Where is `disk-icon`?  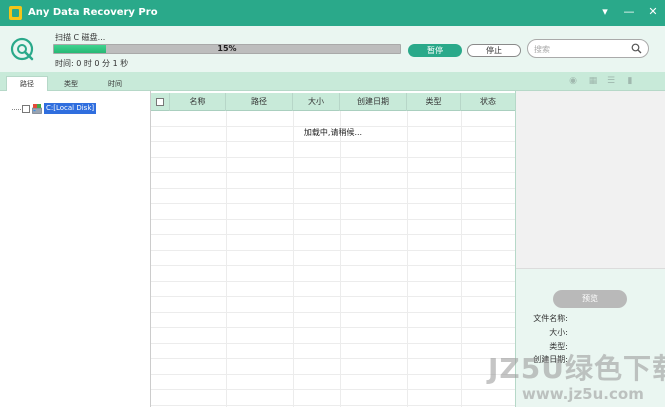
disk-icon is located at coordinates (37, 109).